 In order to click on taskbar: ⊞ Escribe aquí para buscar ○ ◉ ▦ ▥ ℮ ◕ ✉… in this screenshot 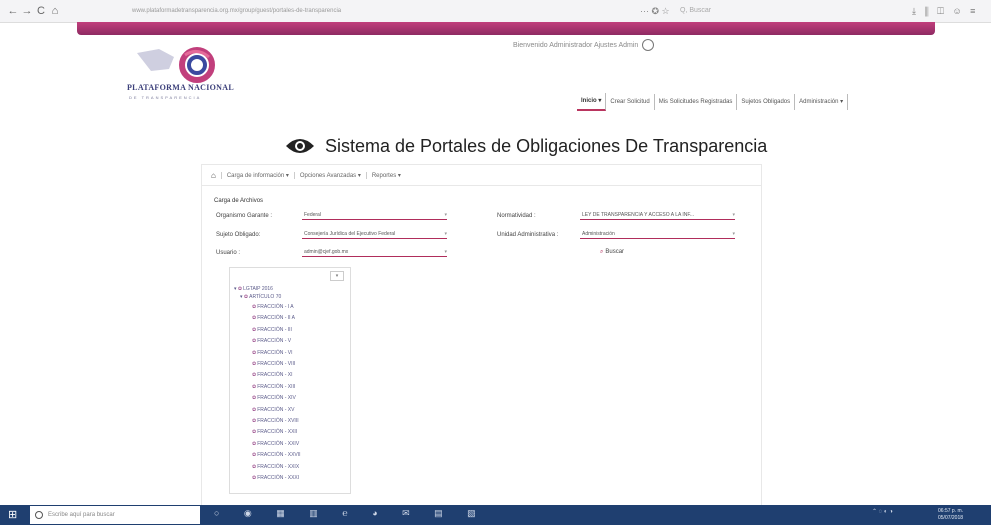, I will do `click(495, 515)`.